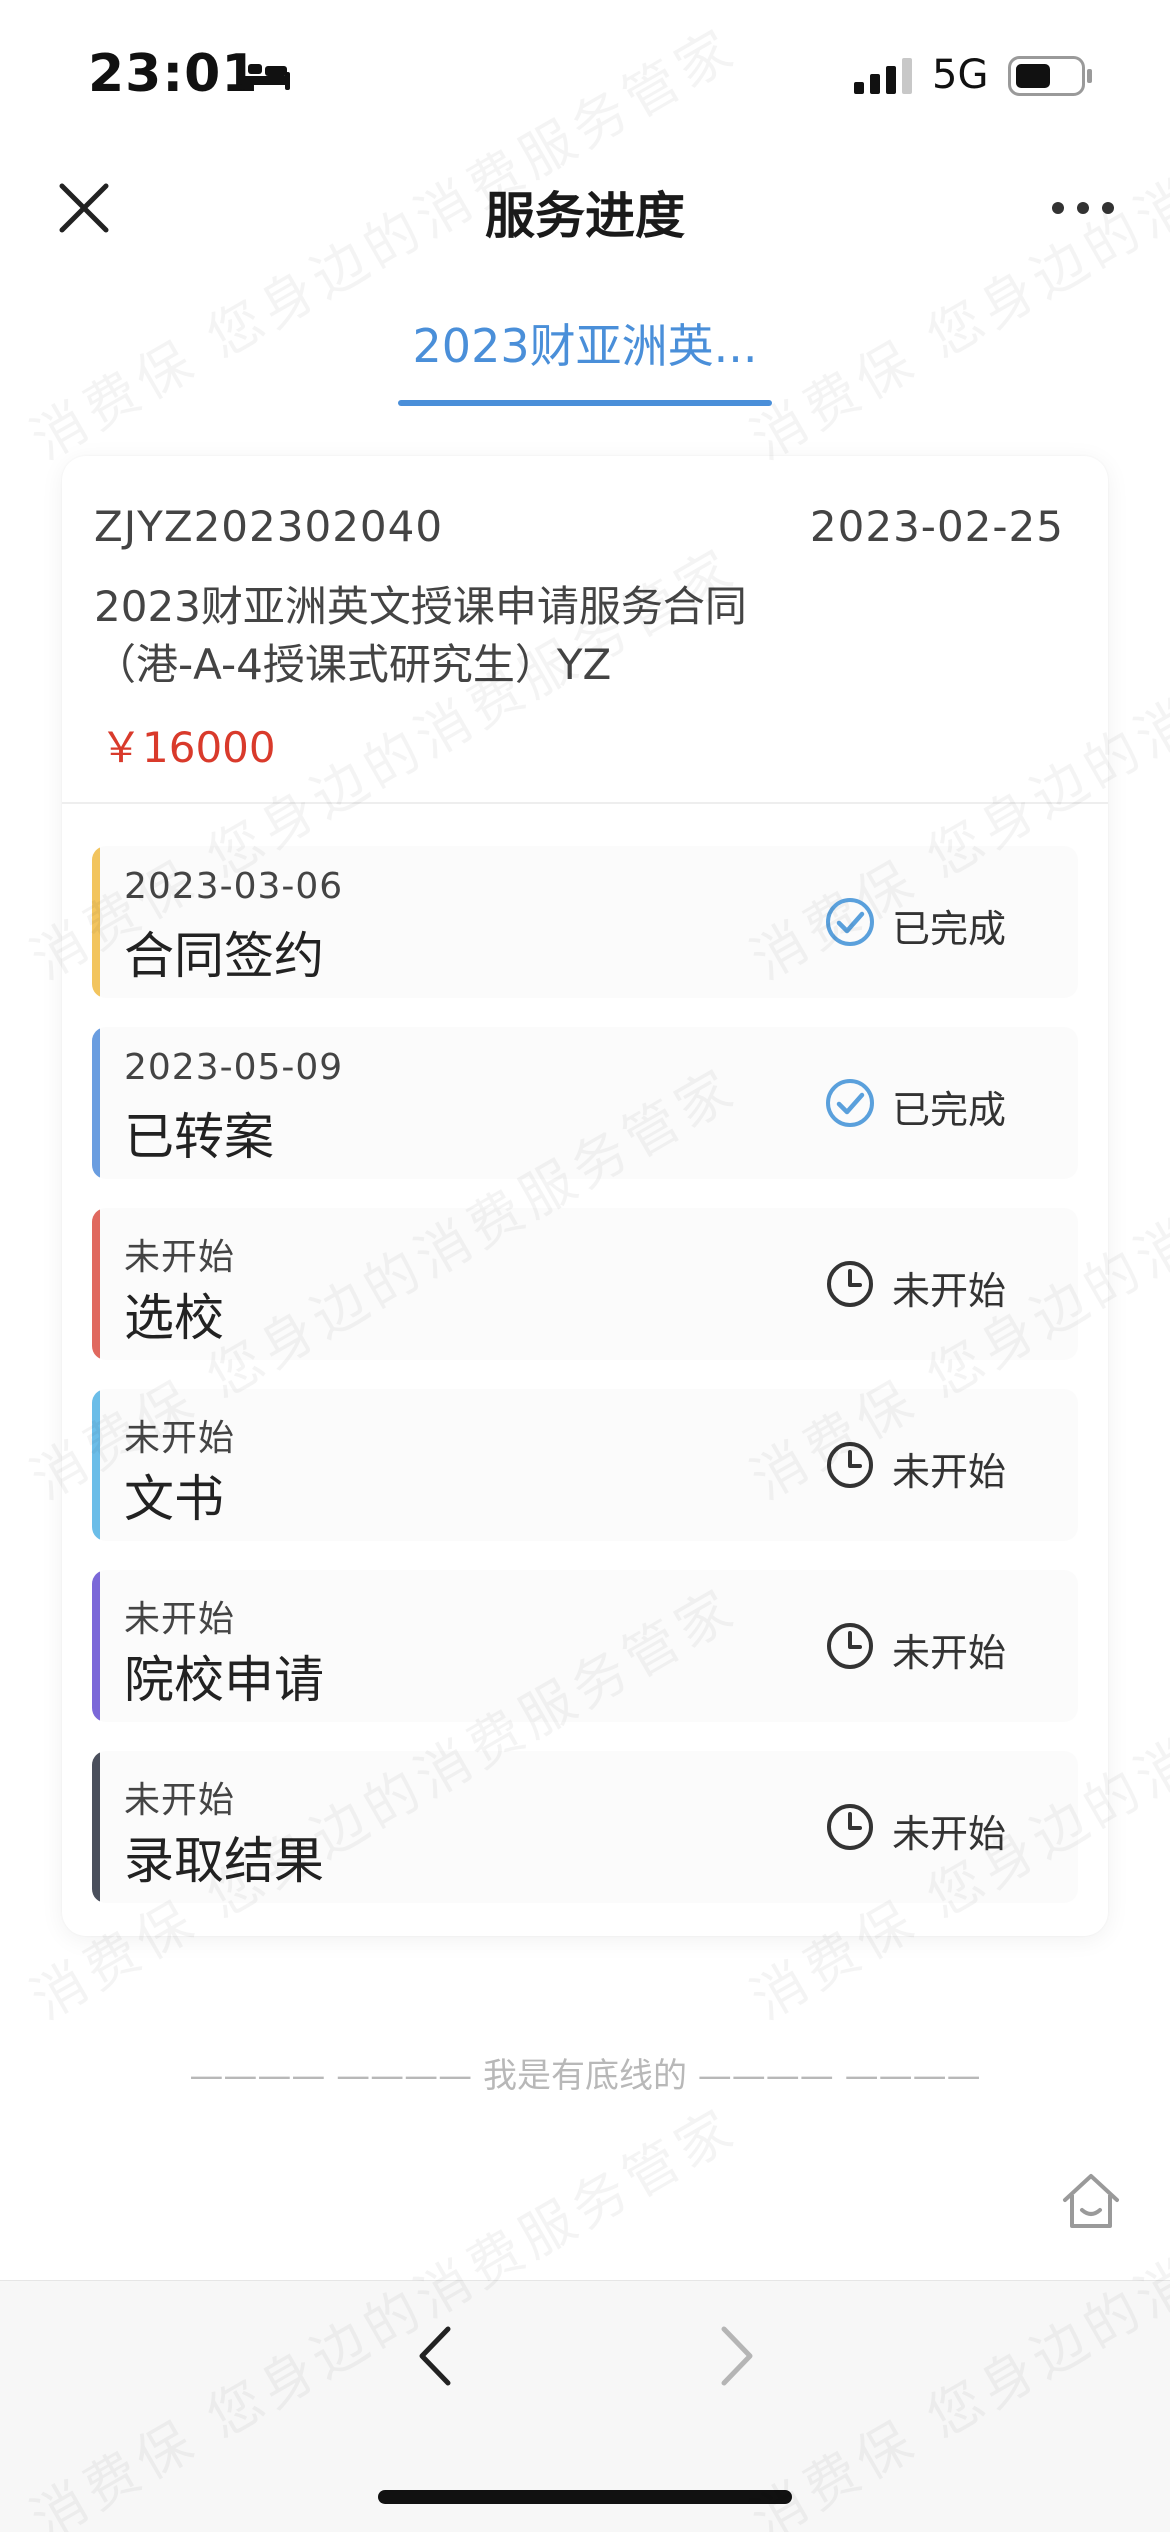 Image resolution: width=1170 pixels, height=2532 pixels. Describe the element at coordinates (234, 886) in the screenshot. I see `step-date: 2023-03-06` at that location.